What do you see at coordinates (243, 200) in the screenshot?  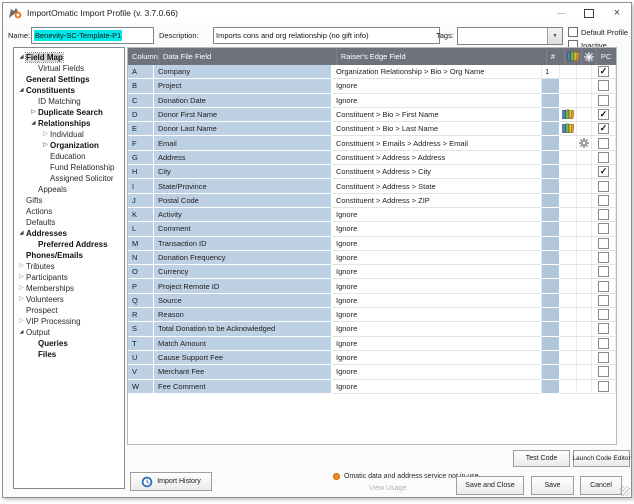 I see `data-file-field-cell: Postal Code` at bounding box center [243, 200].